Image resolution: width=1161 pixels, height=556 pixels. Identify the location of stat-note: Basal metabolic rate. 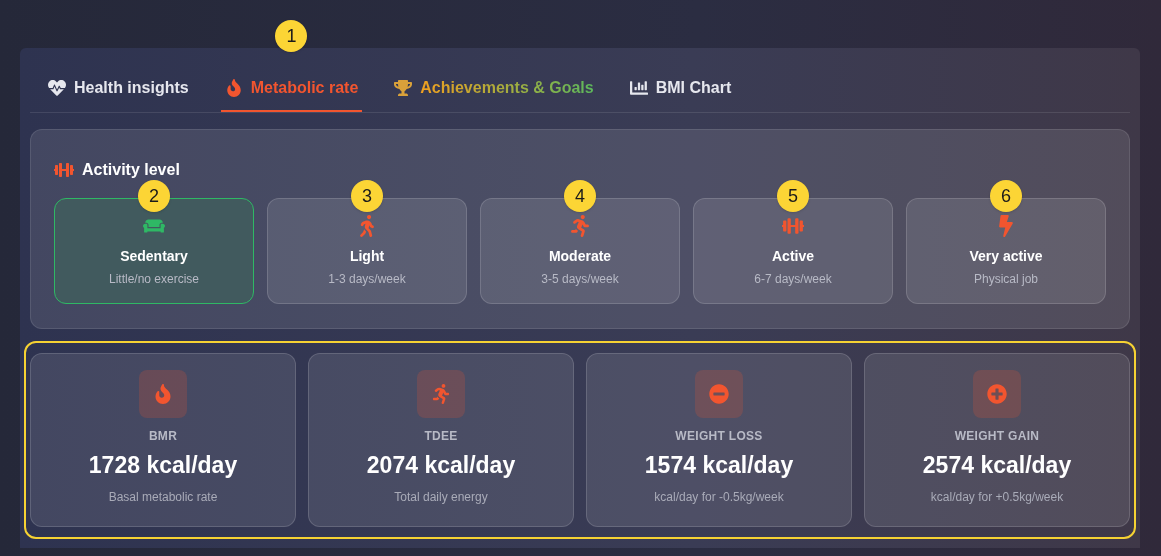
(163, 497).